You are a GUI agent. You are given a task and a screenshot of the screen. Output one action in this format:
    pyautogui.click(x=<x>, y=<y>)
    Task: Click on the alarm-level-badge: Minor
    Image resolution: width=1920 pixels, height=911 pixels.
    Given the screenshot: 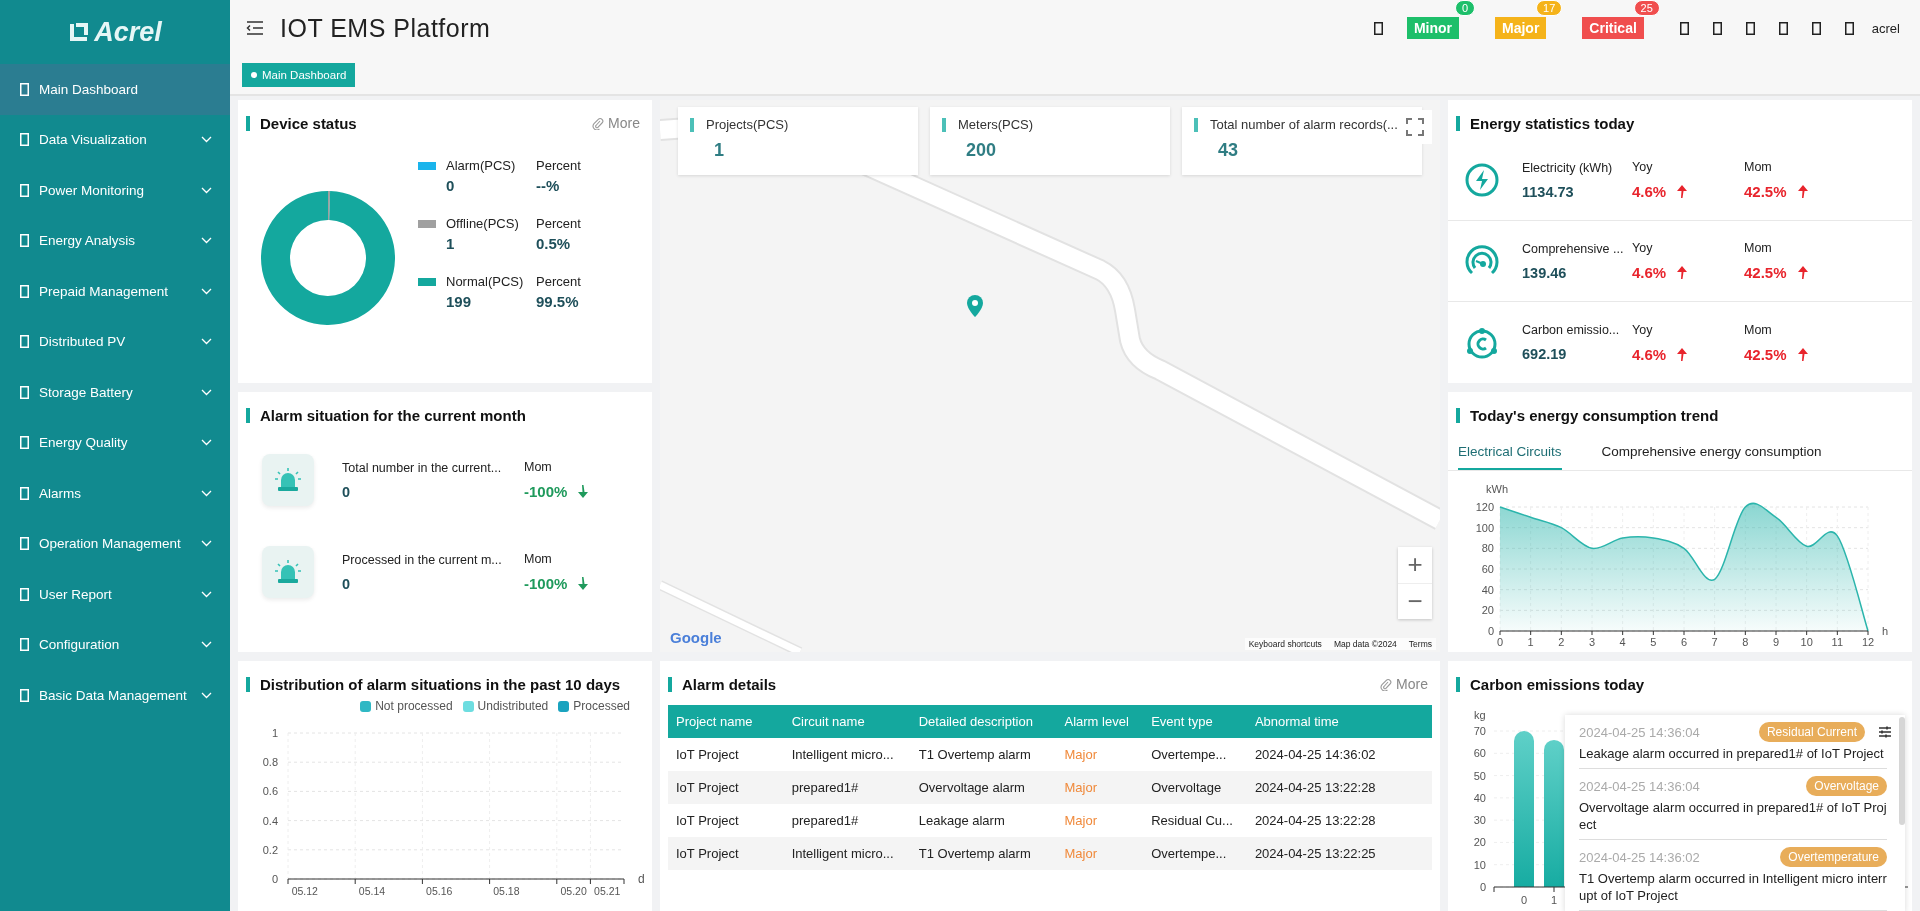 What is the action you would take?
    pyautogui.click(x=1432, y=28)
    